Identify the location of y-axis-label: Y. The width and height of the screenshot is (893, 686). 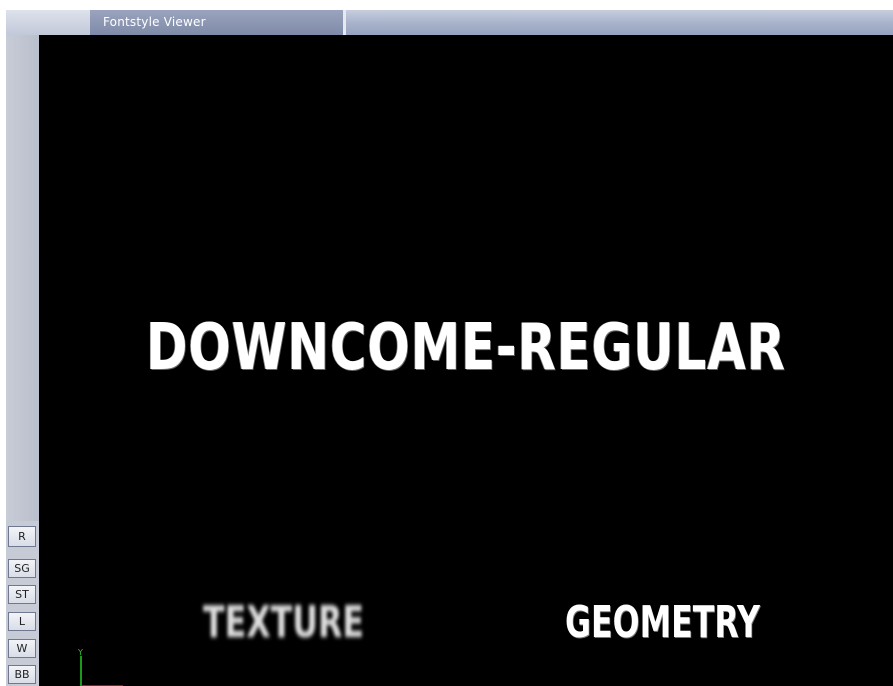
(80, 652).